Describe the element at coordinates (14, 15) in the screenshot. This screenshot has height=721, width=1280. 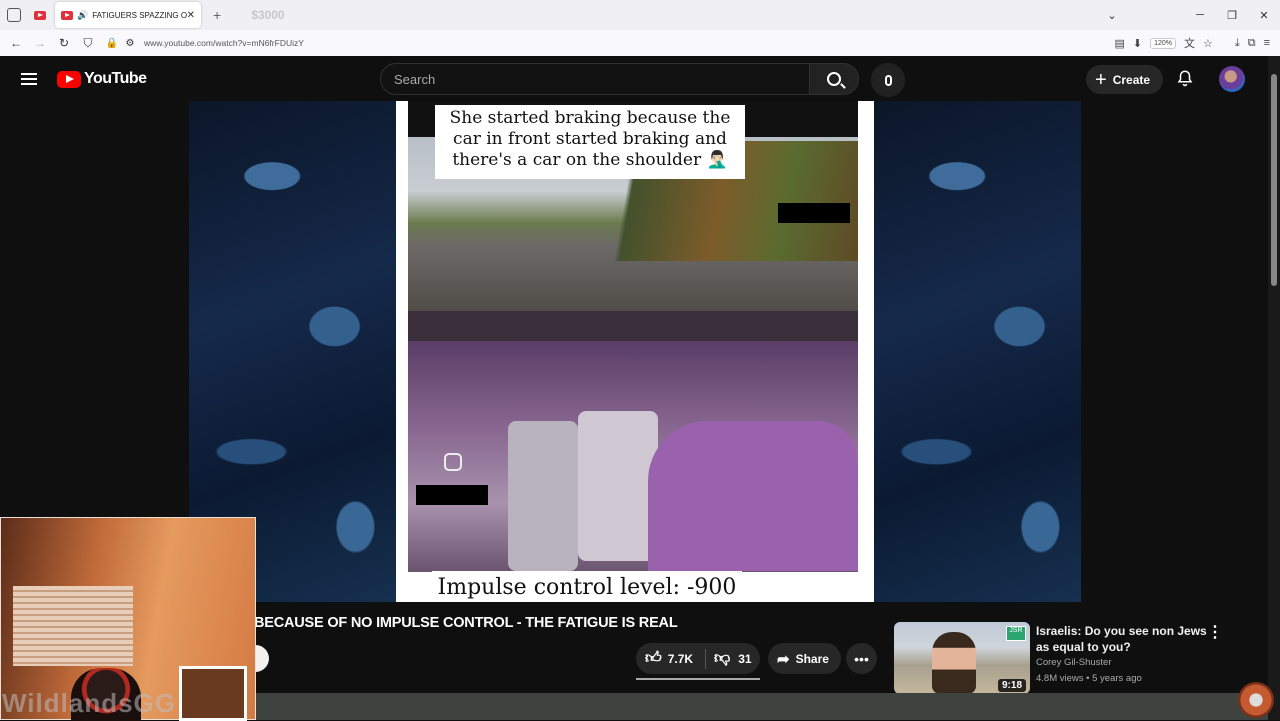
I see `tab-overview-icon` at that location.